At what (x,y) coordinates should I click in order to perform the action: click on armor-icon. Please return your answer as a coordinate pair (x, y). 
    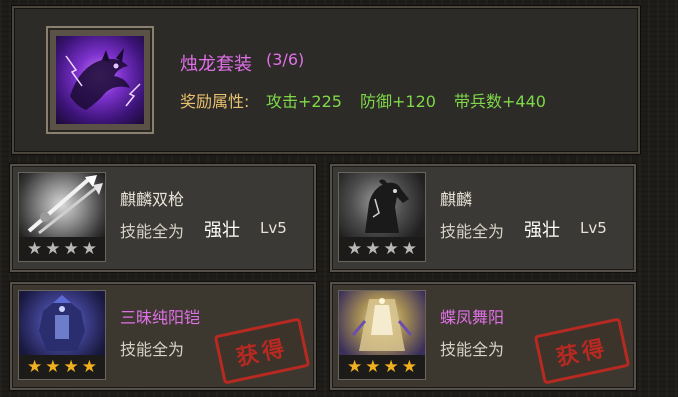
    Looking at the image, I should click on (62, 323).